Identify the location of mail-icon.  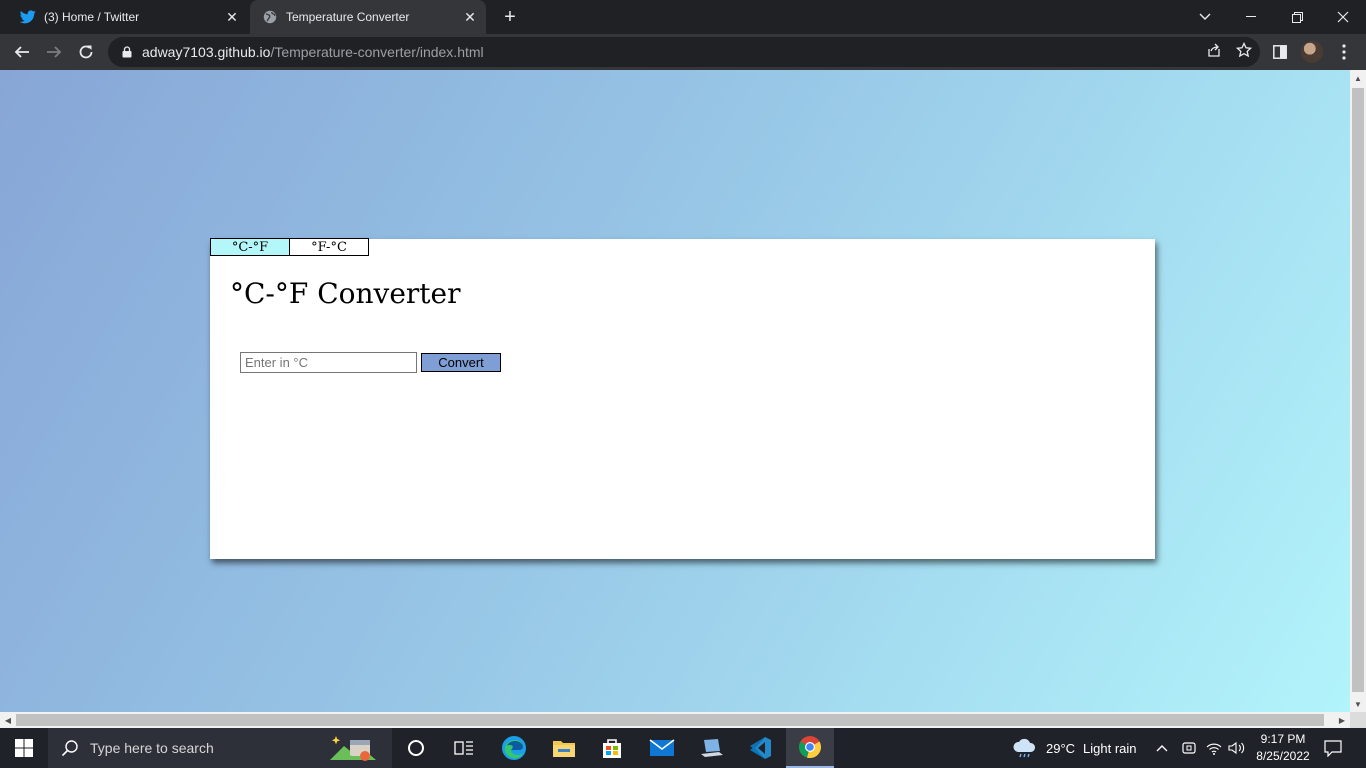
(662, 748).